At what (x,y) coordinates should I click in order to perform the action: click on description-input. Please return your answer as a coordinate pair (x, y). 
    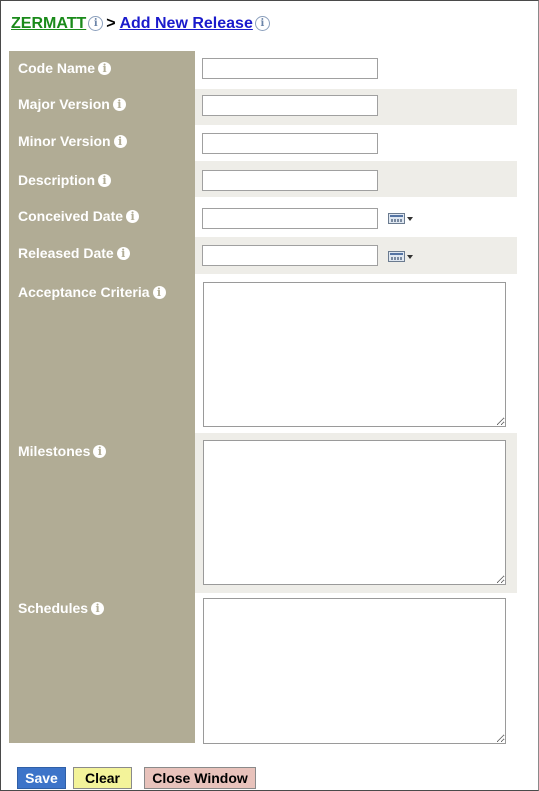
    Looking at the image, I should click on (290, 180).